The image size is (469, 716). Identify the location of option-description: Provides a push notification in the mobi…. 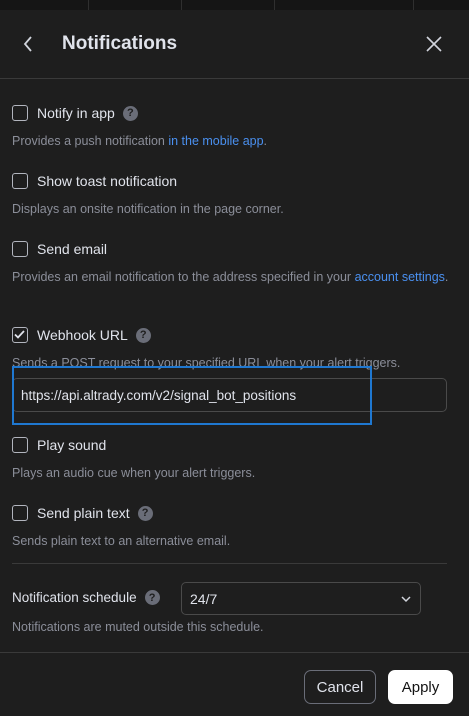
(140, 141).